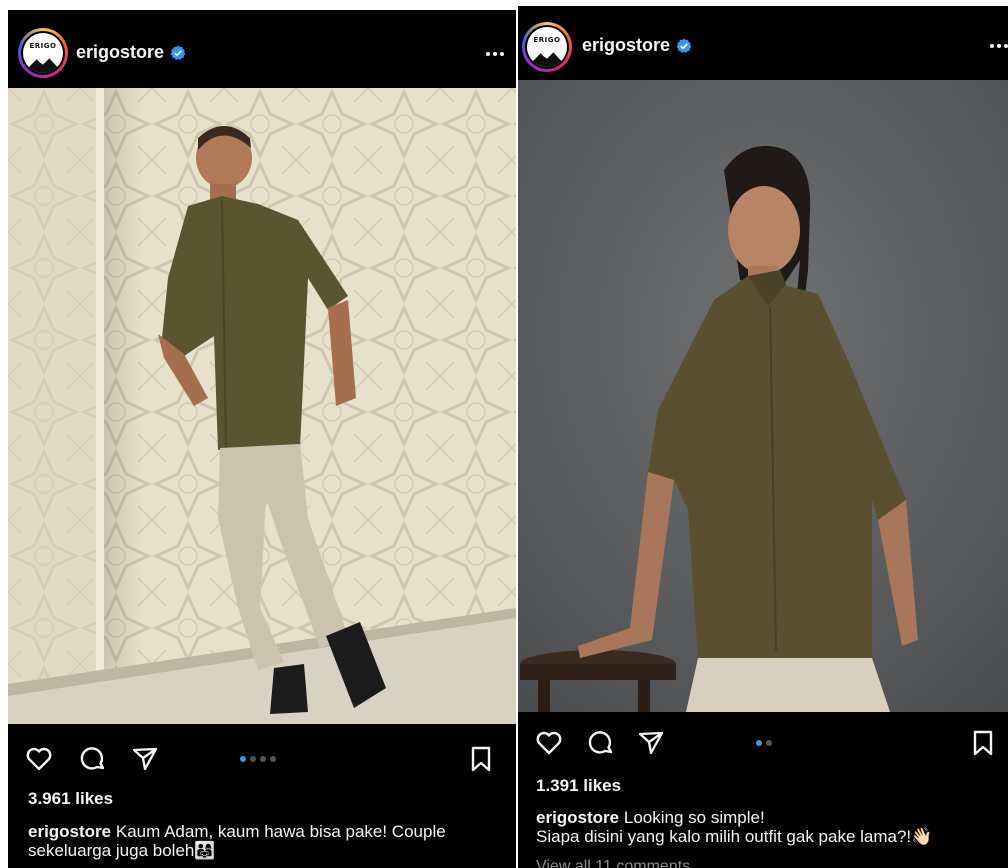  Describe the element at coordinates (578, 786) in the screenshot. I see `likes-count: 1.391 likes` at that location.